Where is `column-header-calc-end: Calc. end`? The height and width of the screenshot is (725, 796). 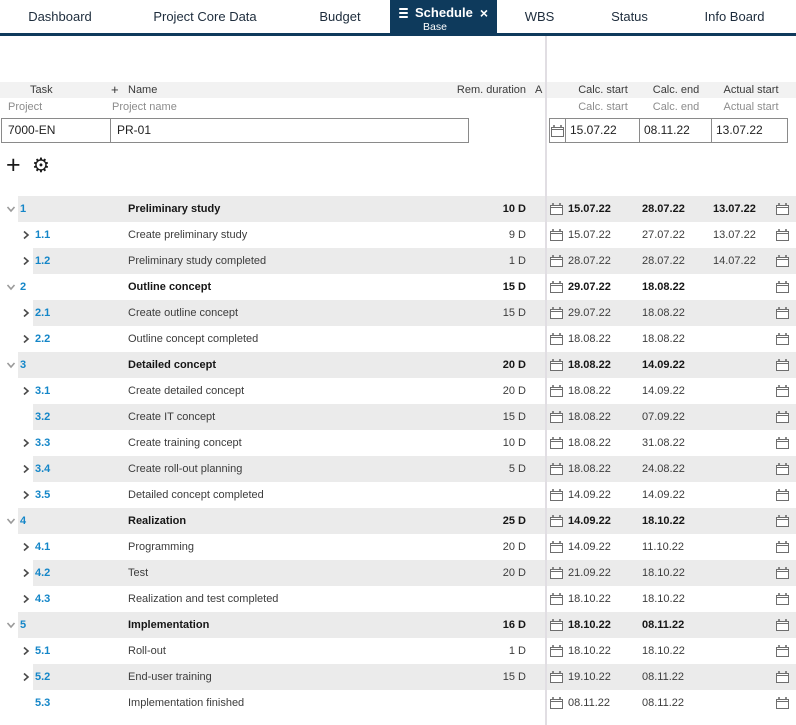
column-header-calc-end: Calc. end is located at coordinates (676, 90).